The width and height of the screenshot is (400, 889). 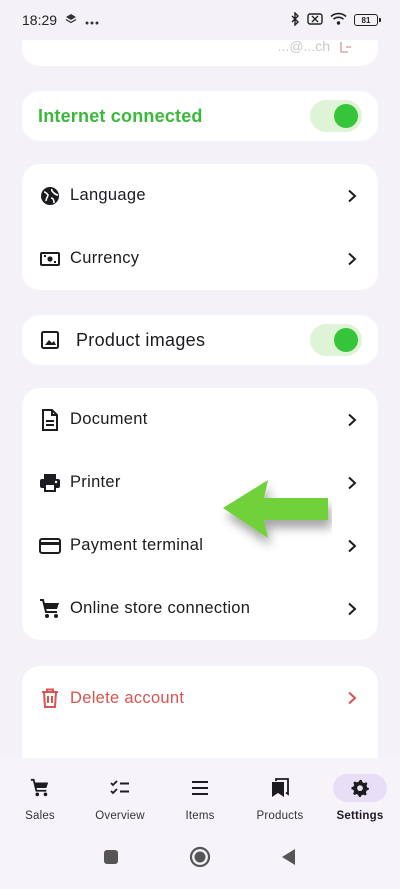 What do you see at coordinates (92, 20) in the screenshot?
I see `more-dots-icon` at bounding box center [92, 20].